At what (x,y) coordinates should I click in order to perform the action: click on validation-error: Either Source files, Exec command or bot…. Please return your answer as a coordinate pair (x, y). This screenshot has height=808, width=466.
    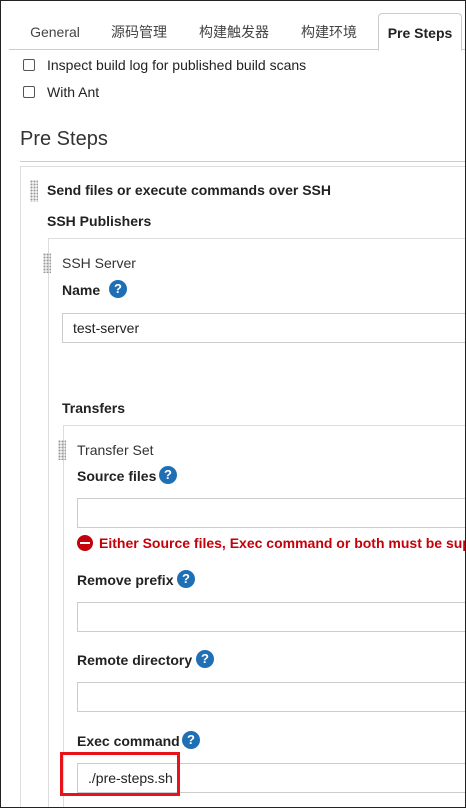
    Looking at the image, I should click on (271, 543).